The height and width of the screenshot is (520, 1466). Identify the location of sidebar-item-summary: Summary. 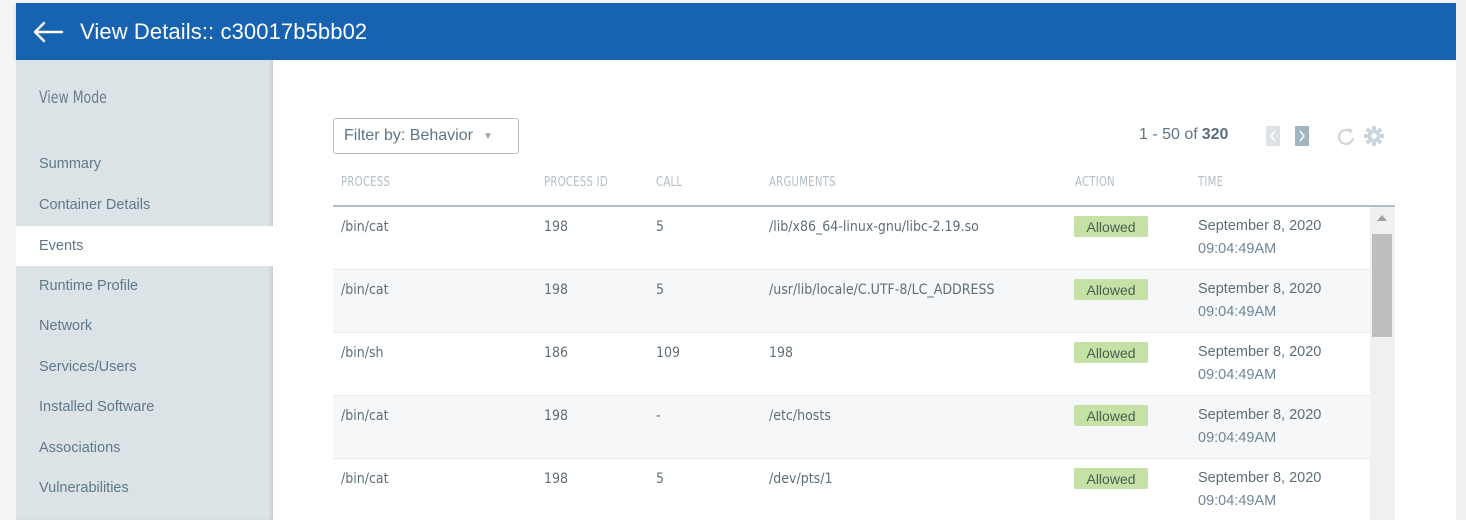
(144, 164).